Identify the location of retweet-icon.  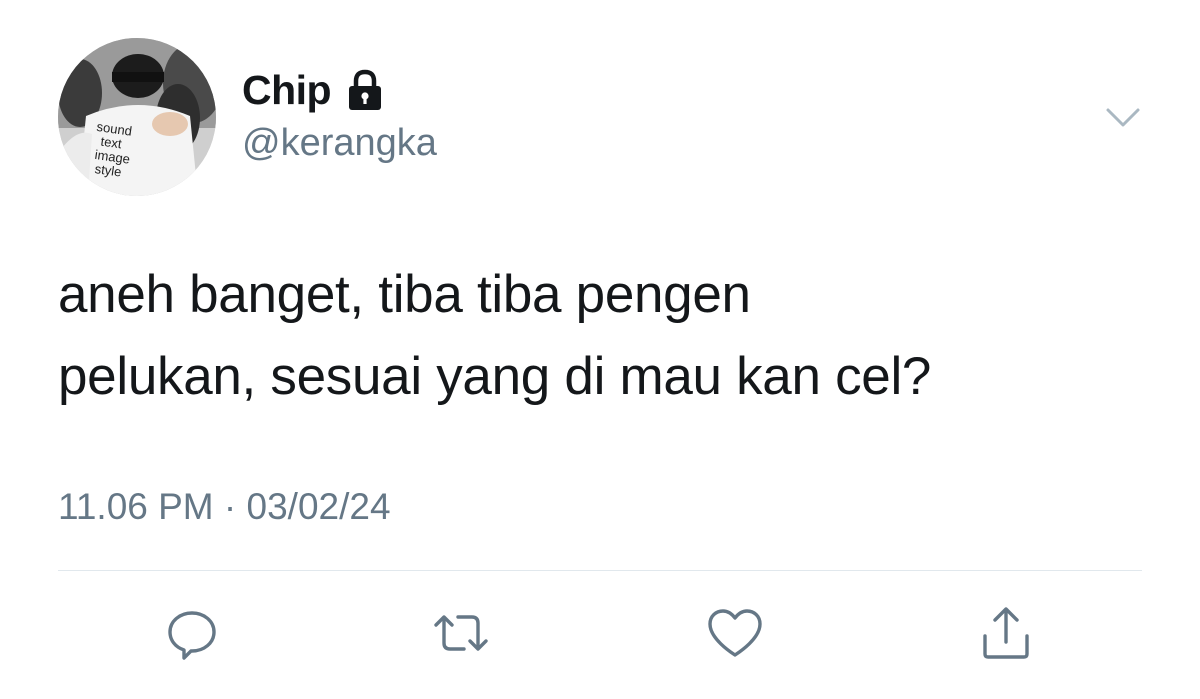
(461, 633).